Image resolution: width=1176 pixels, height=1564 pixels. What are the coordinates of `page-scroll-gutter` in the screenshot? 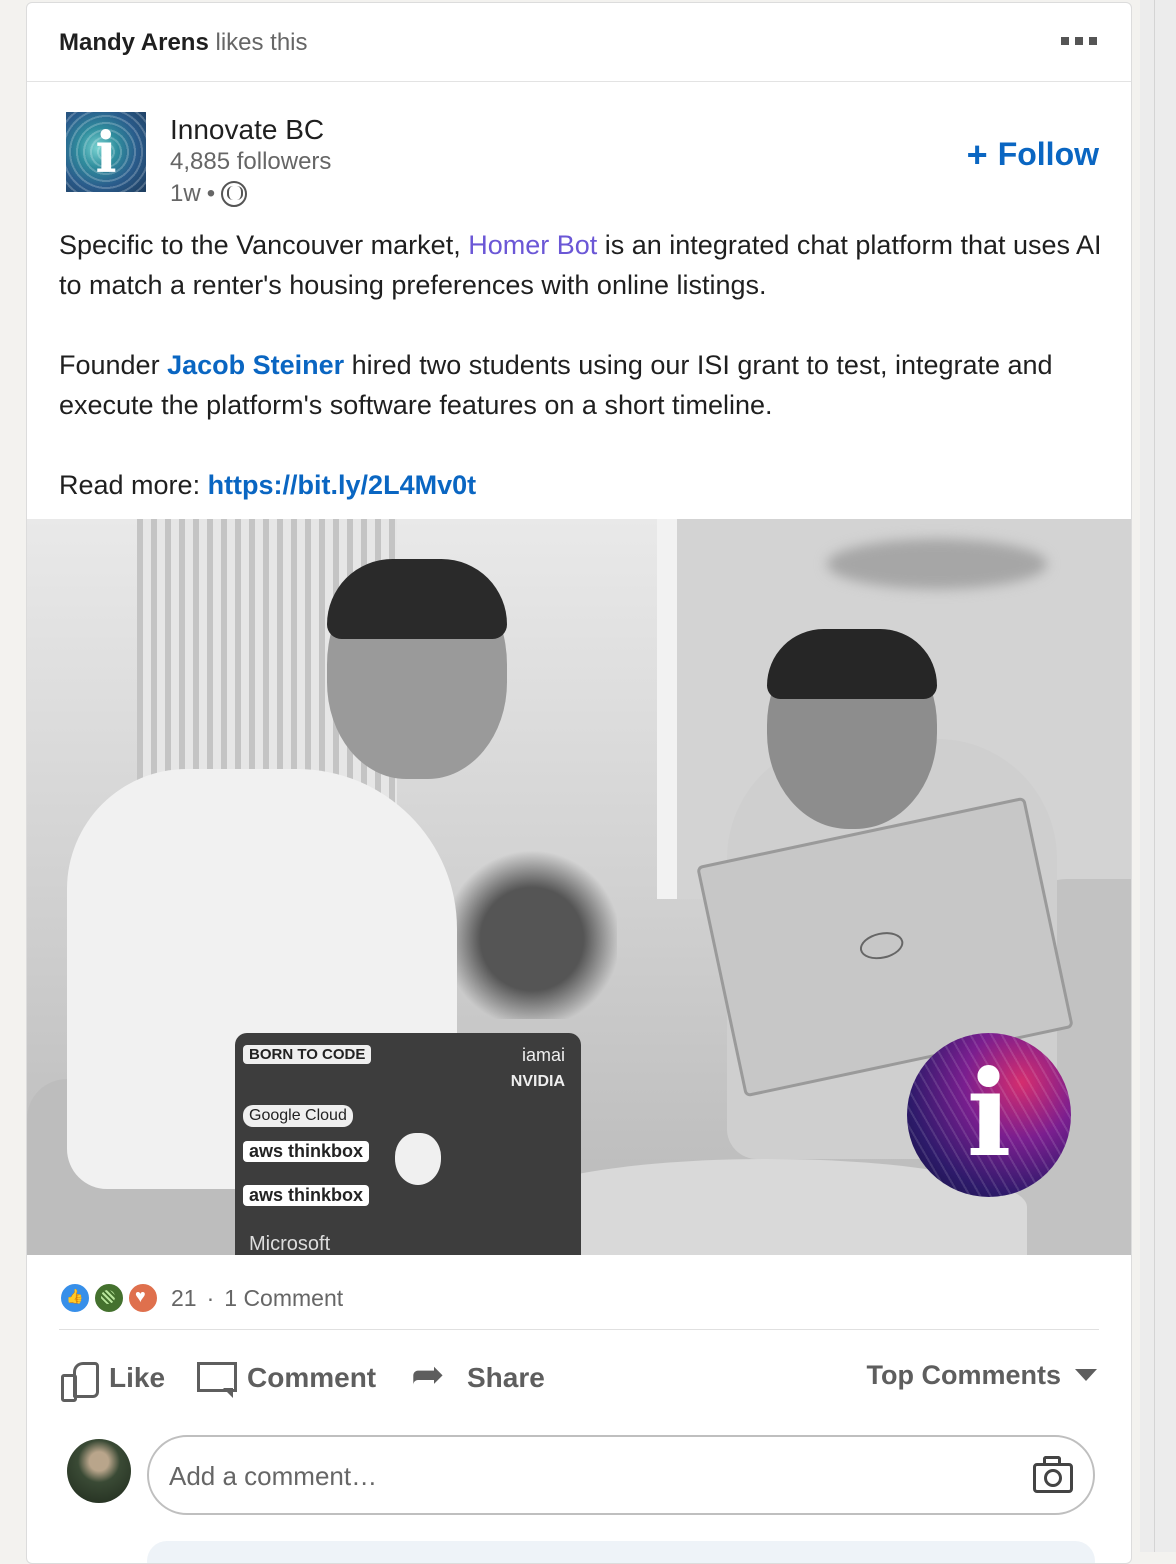 It's located at (1158, 776).